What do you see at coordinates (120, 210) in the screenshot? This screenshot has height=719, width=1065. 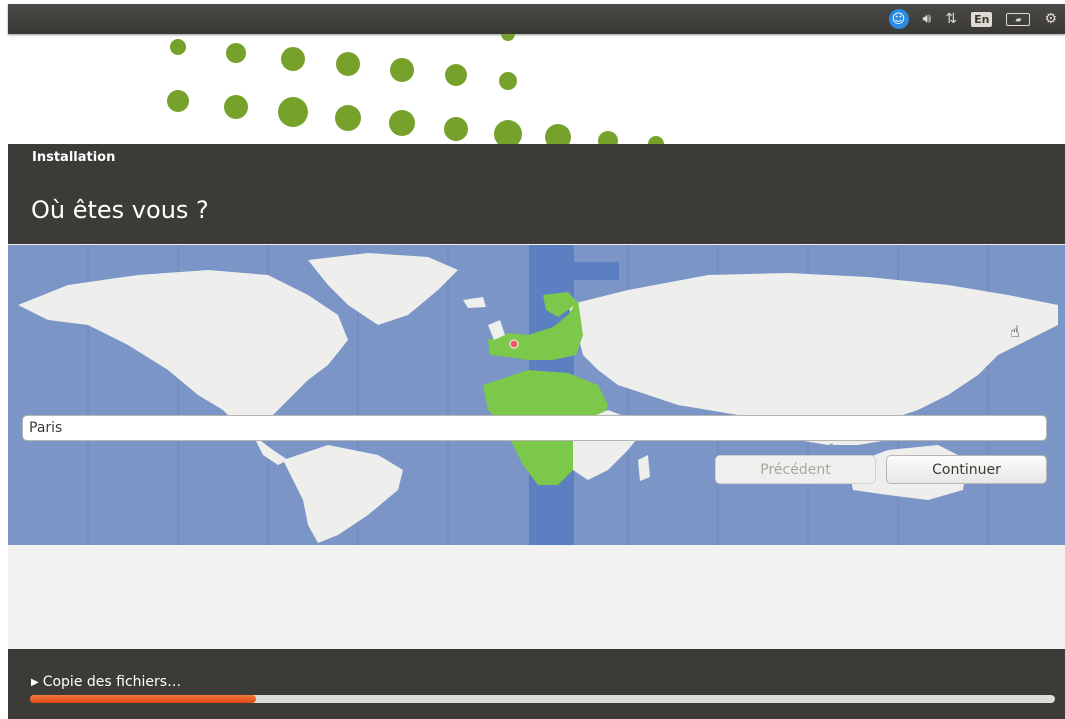 I see `page-title: Où êtes vous ?` at bounding box center [120, 210].